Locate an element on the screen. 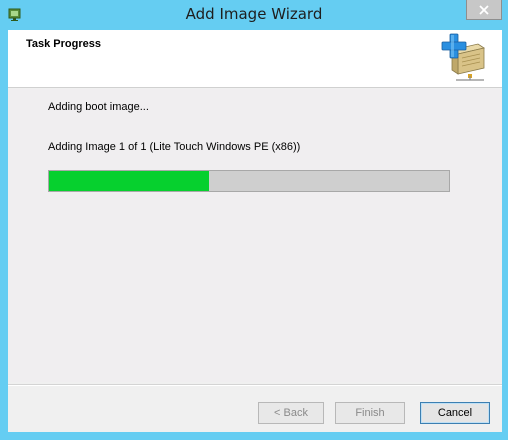 The image size is (508, 440). add-image-wizard-icon is located at coordinates (466, 58).